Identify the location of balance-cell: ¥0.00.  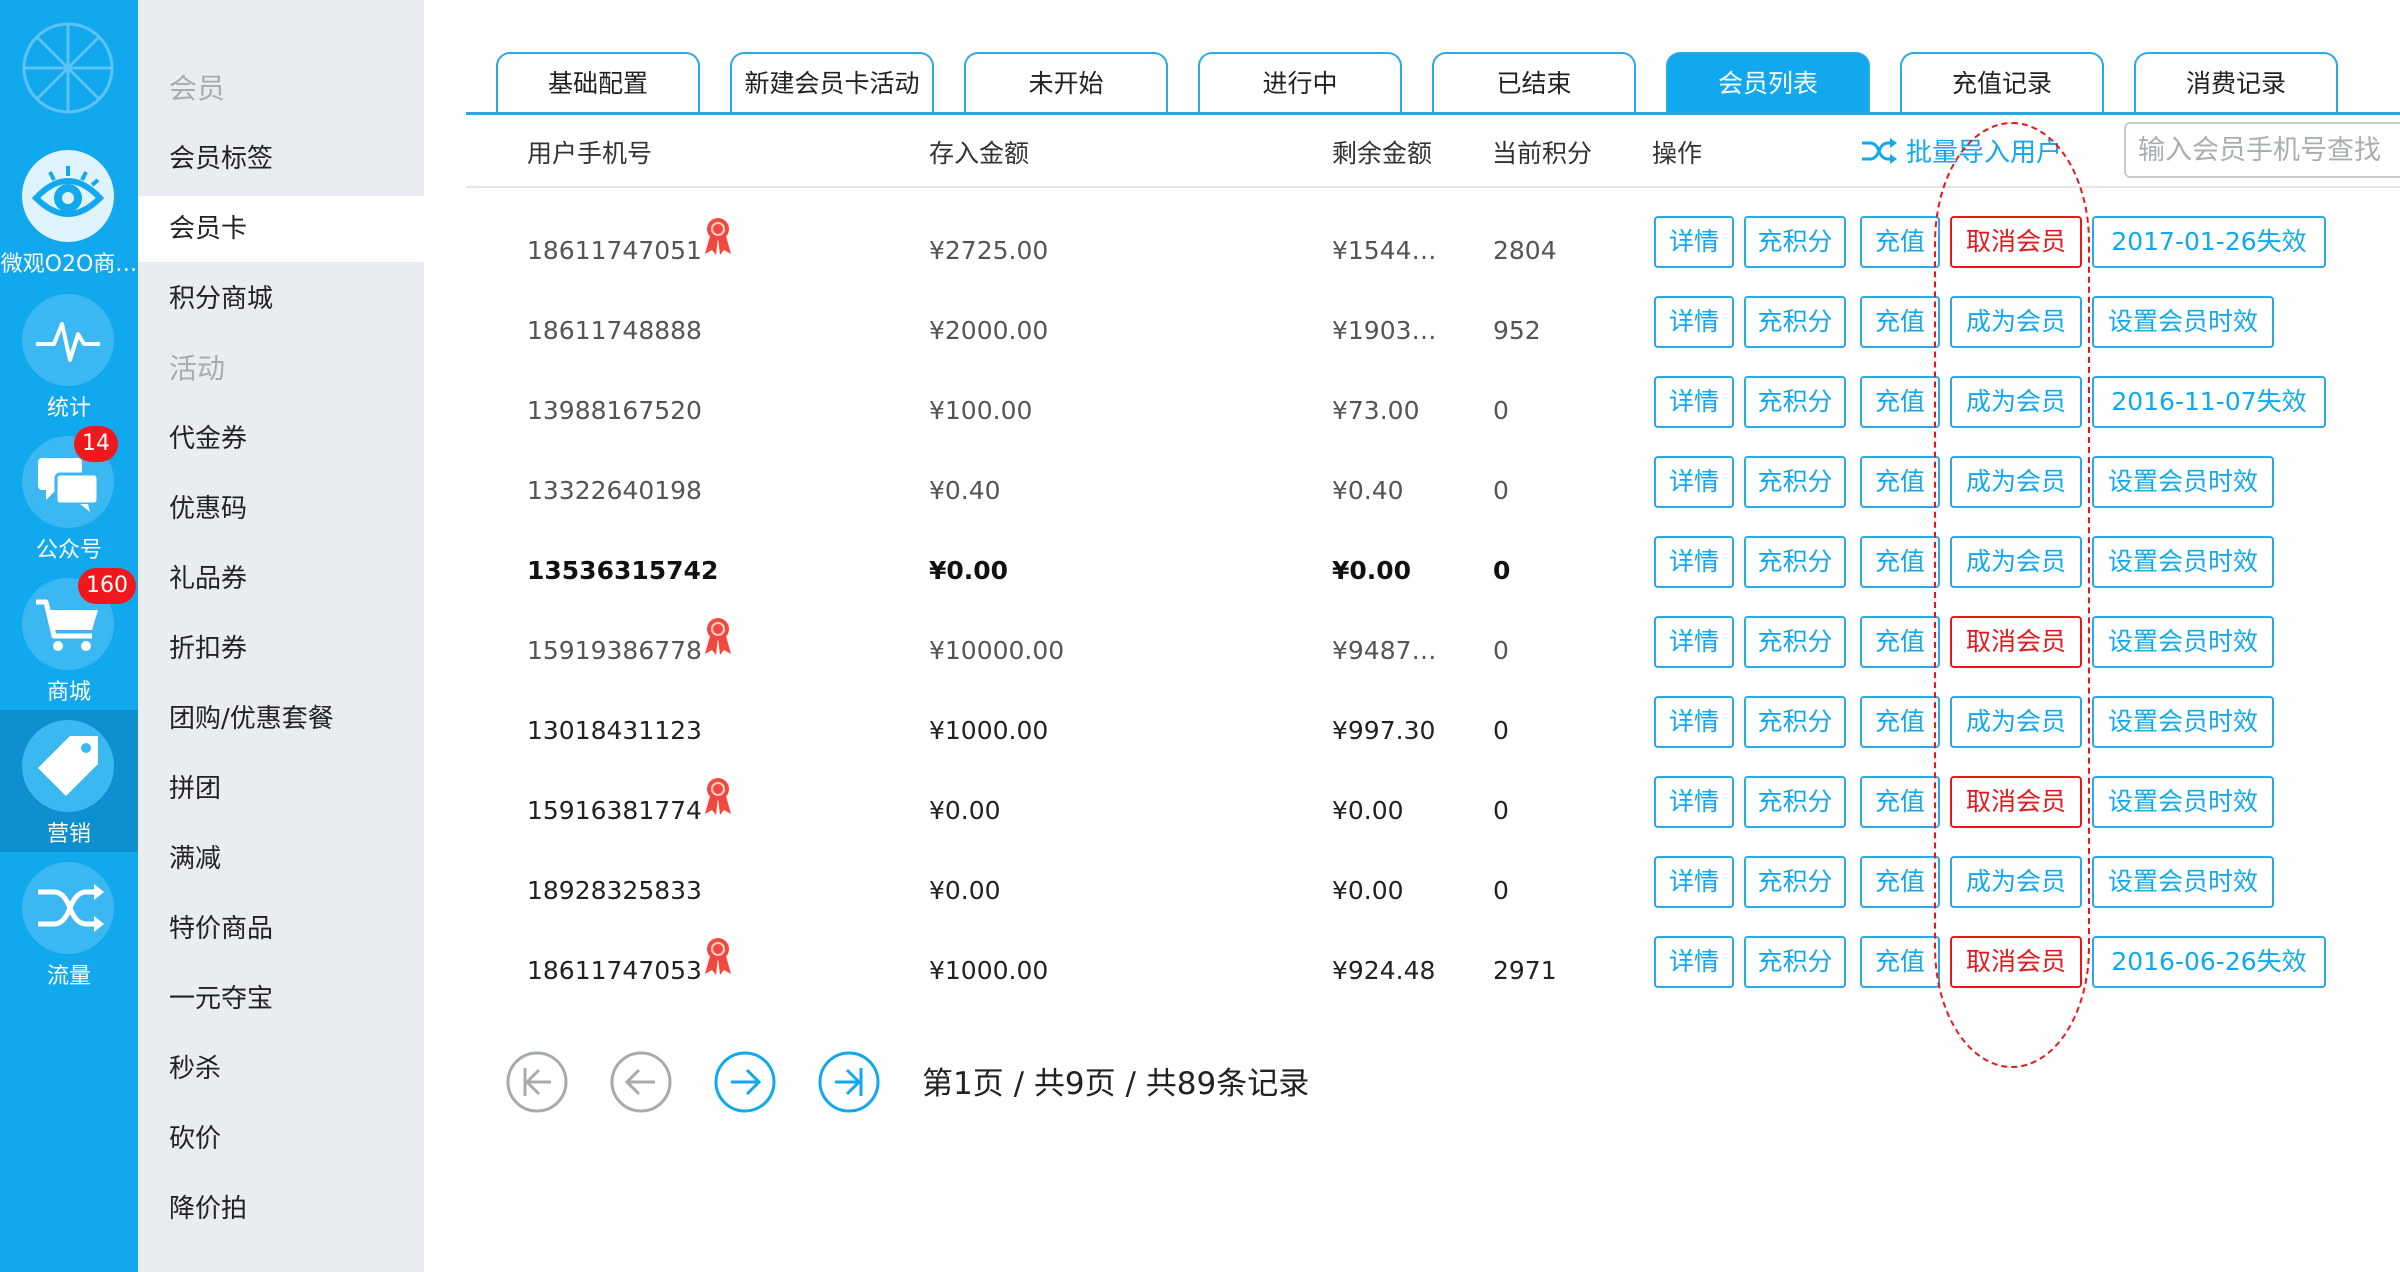
(1368, 890).